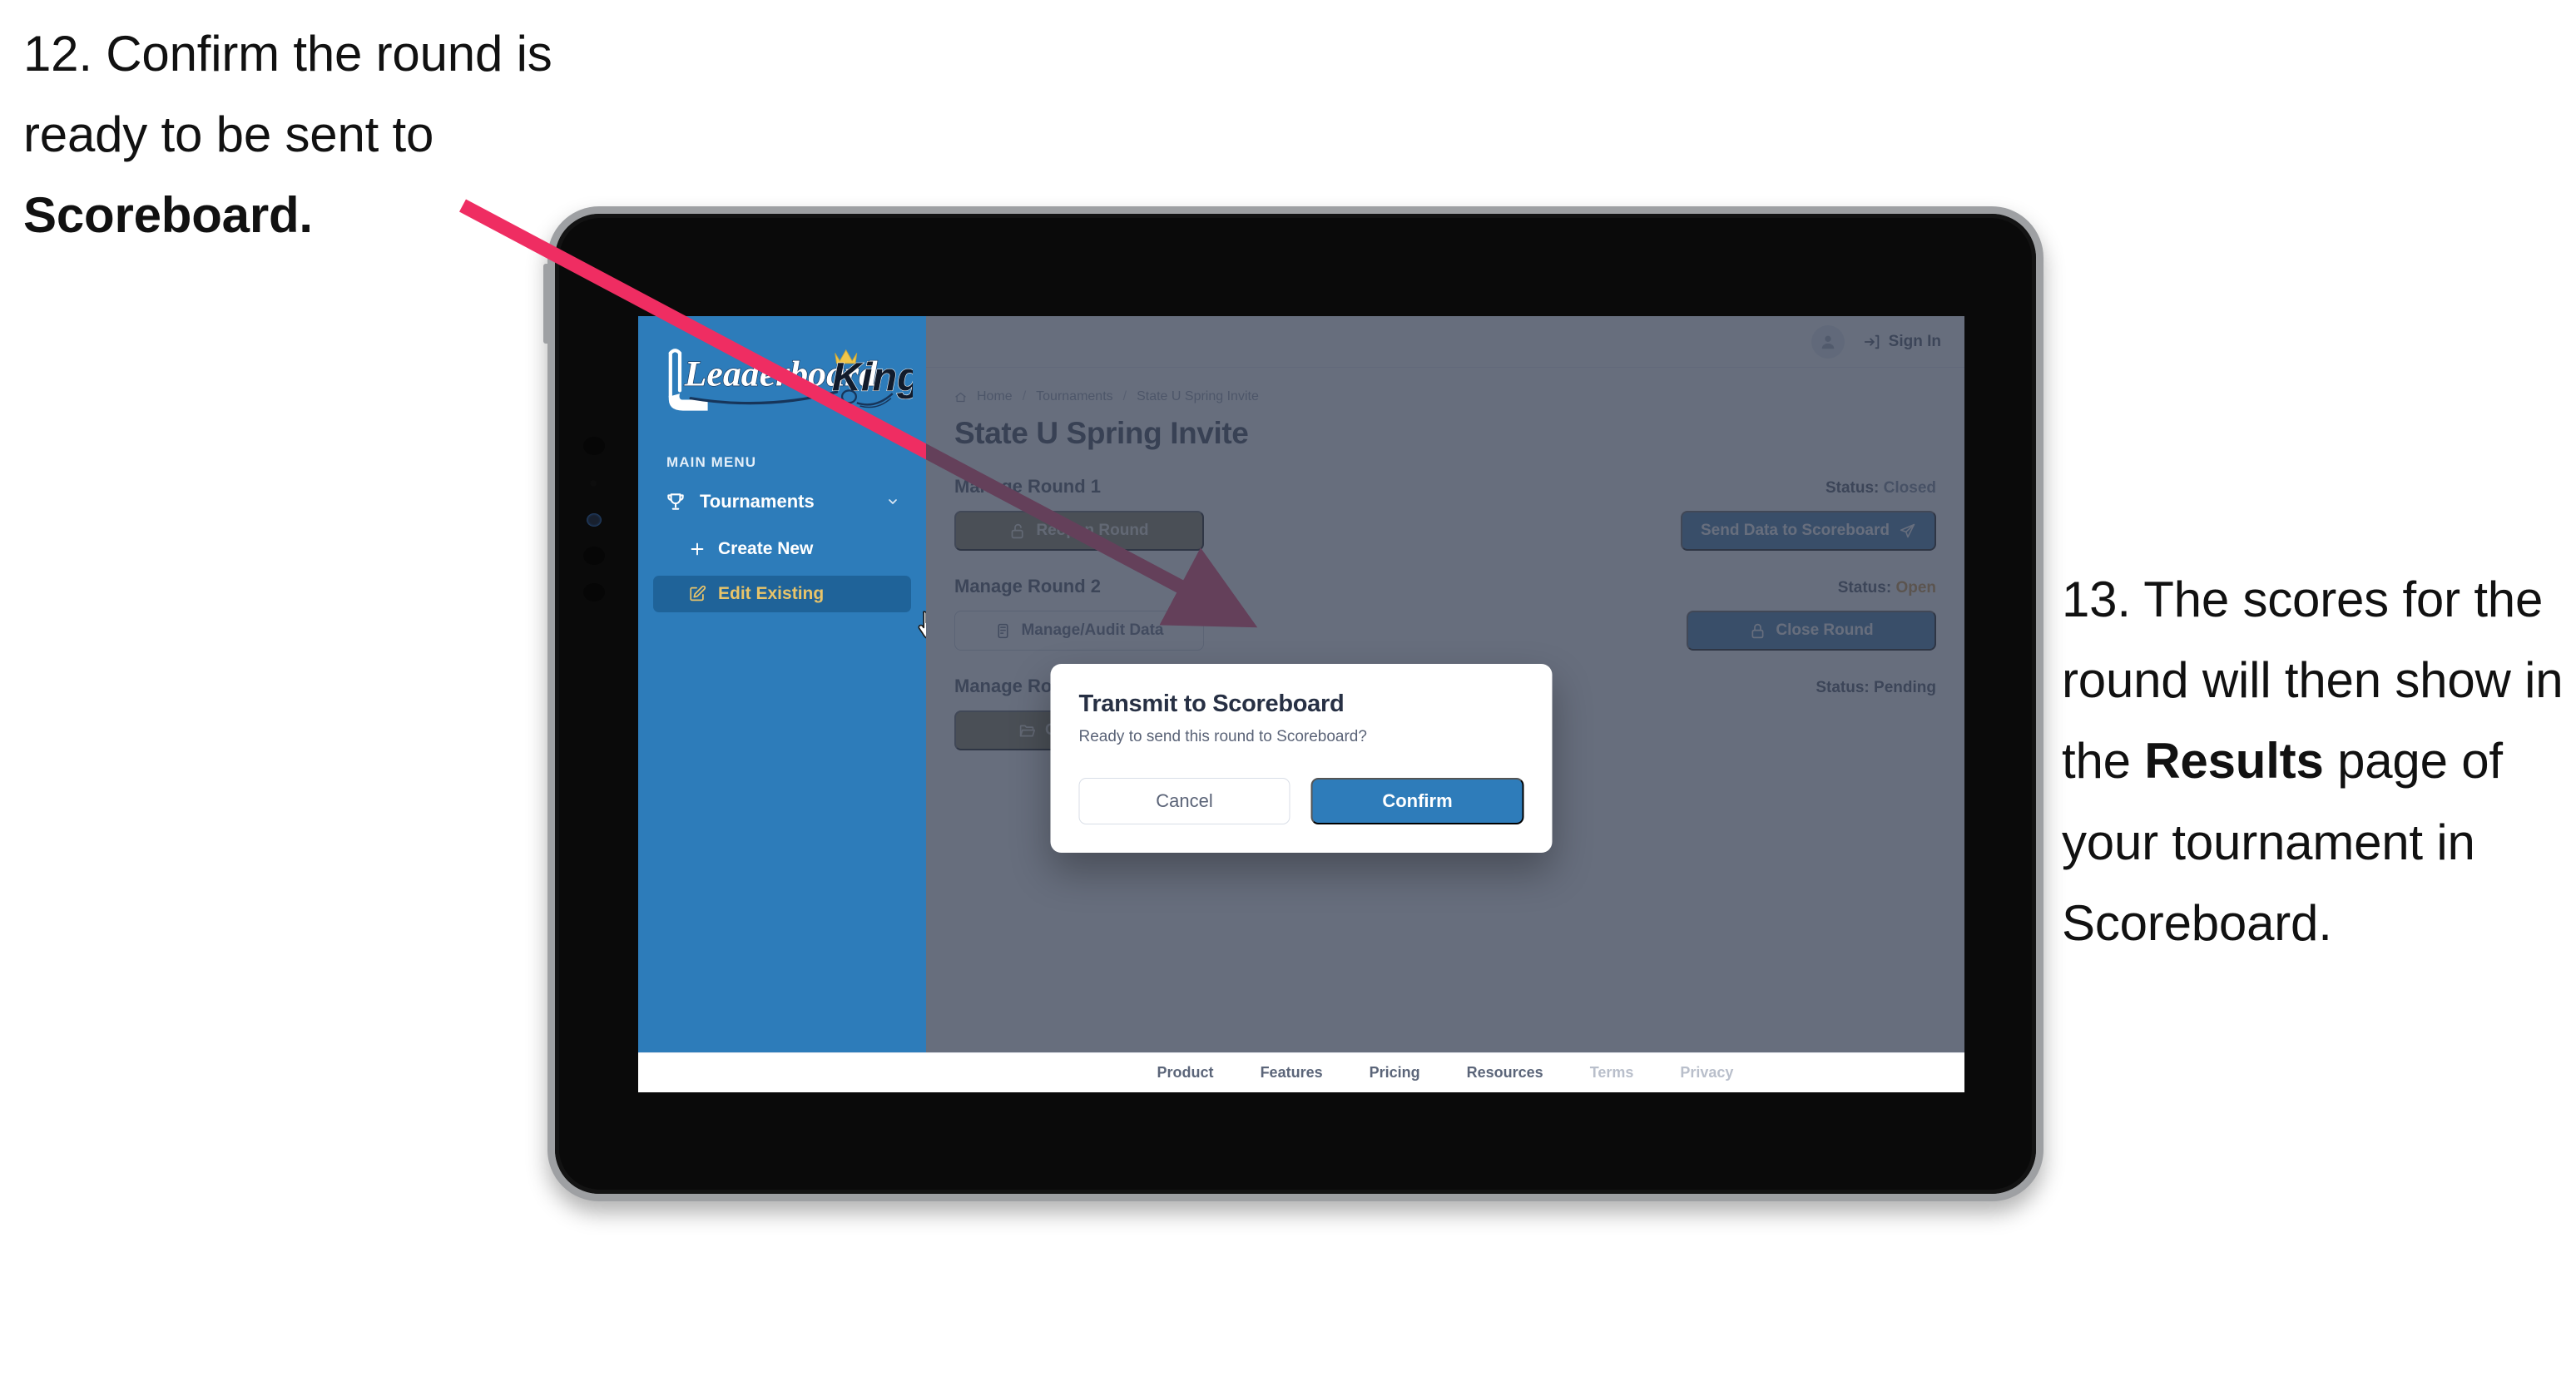 The width and height of the screenshot is (2576, 1386). I want to click on tablet-side-button, so click(546, 304).